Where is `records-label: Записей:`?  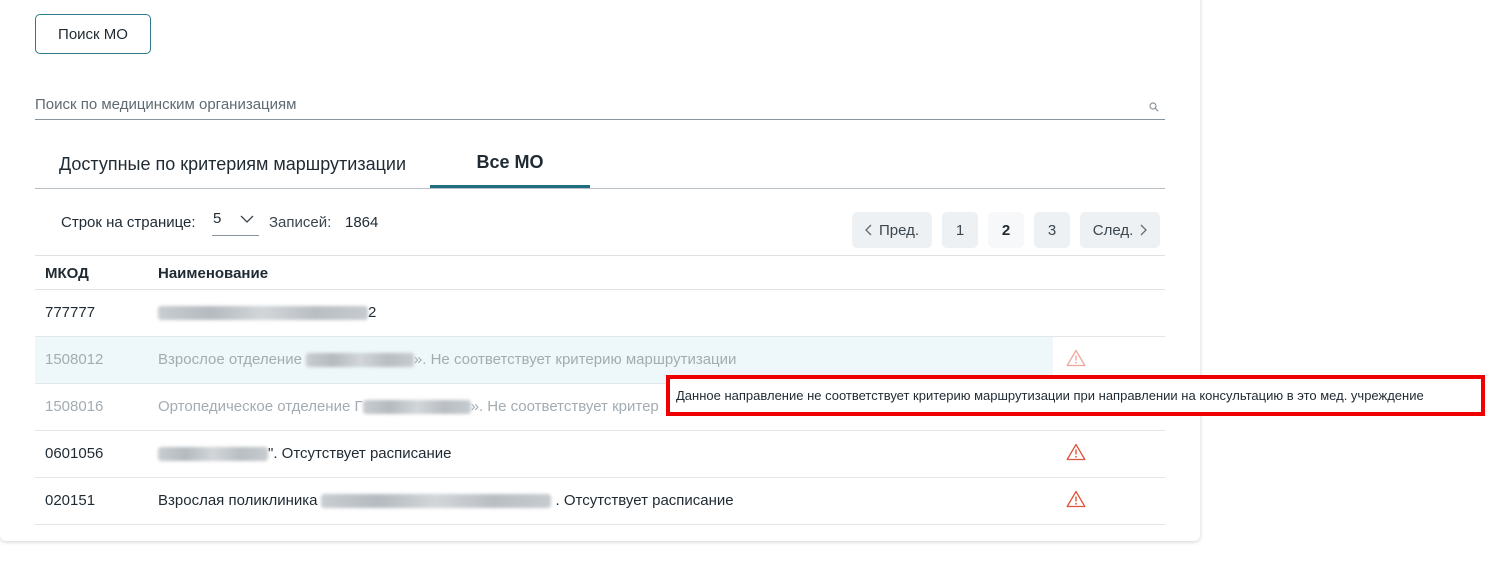
records-label: Записей: is located at coordinates (300, 222).